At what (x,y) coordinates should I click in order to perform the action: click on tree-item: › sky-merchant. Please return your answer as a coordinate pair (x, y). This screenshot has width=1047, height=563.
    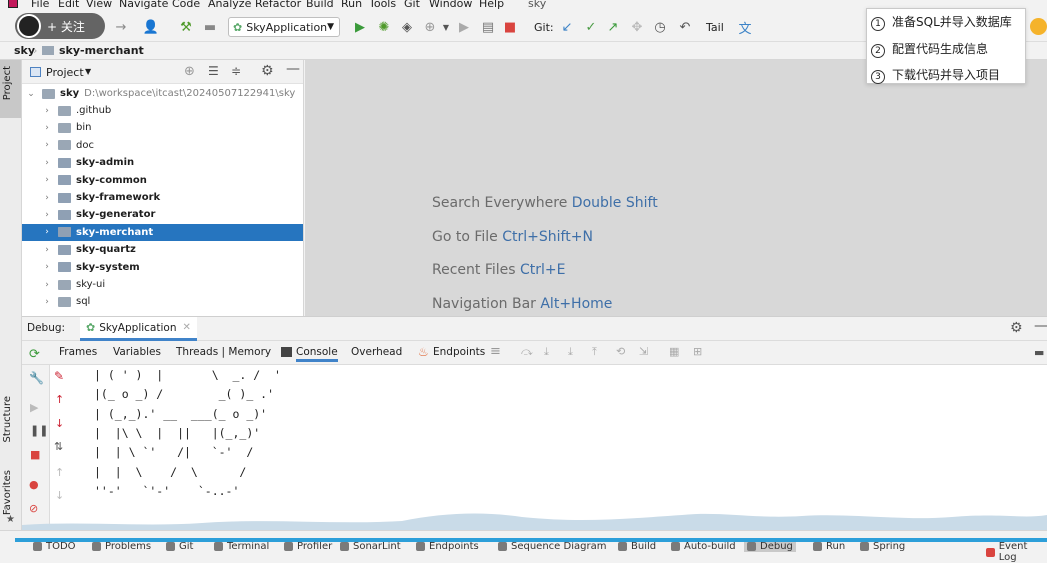
    Looking at the image, I should click on (162, 232).